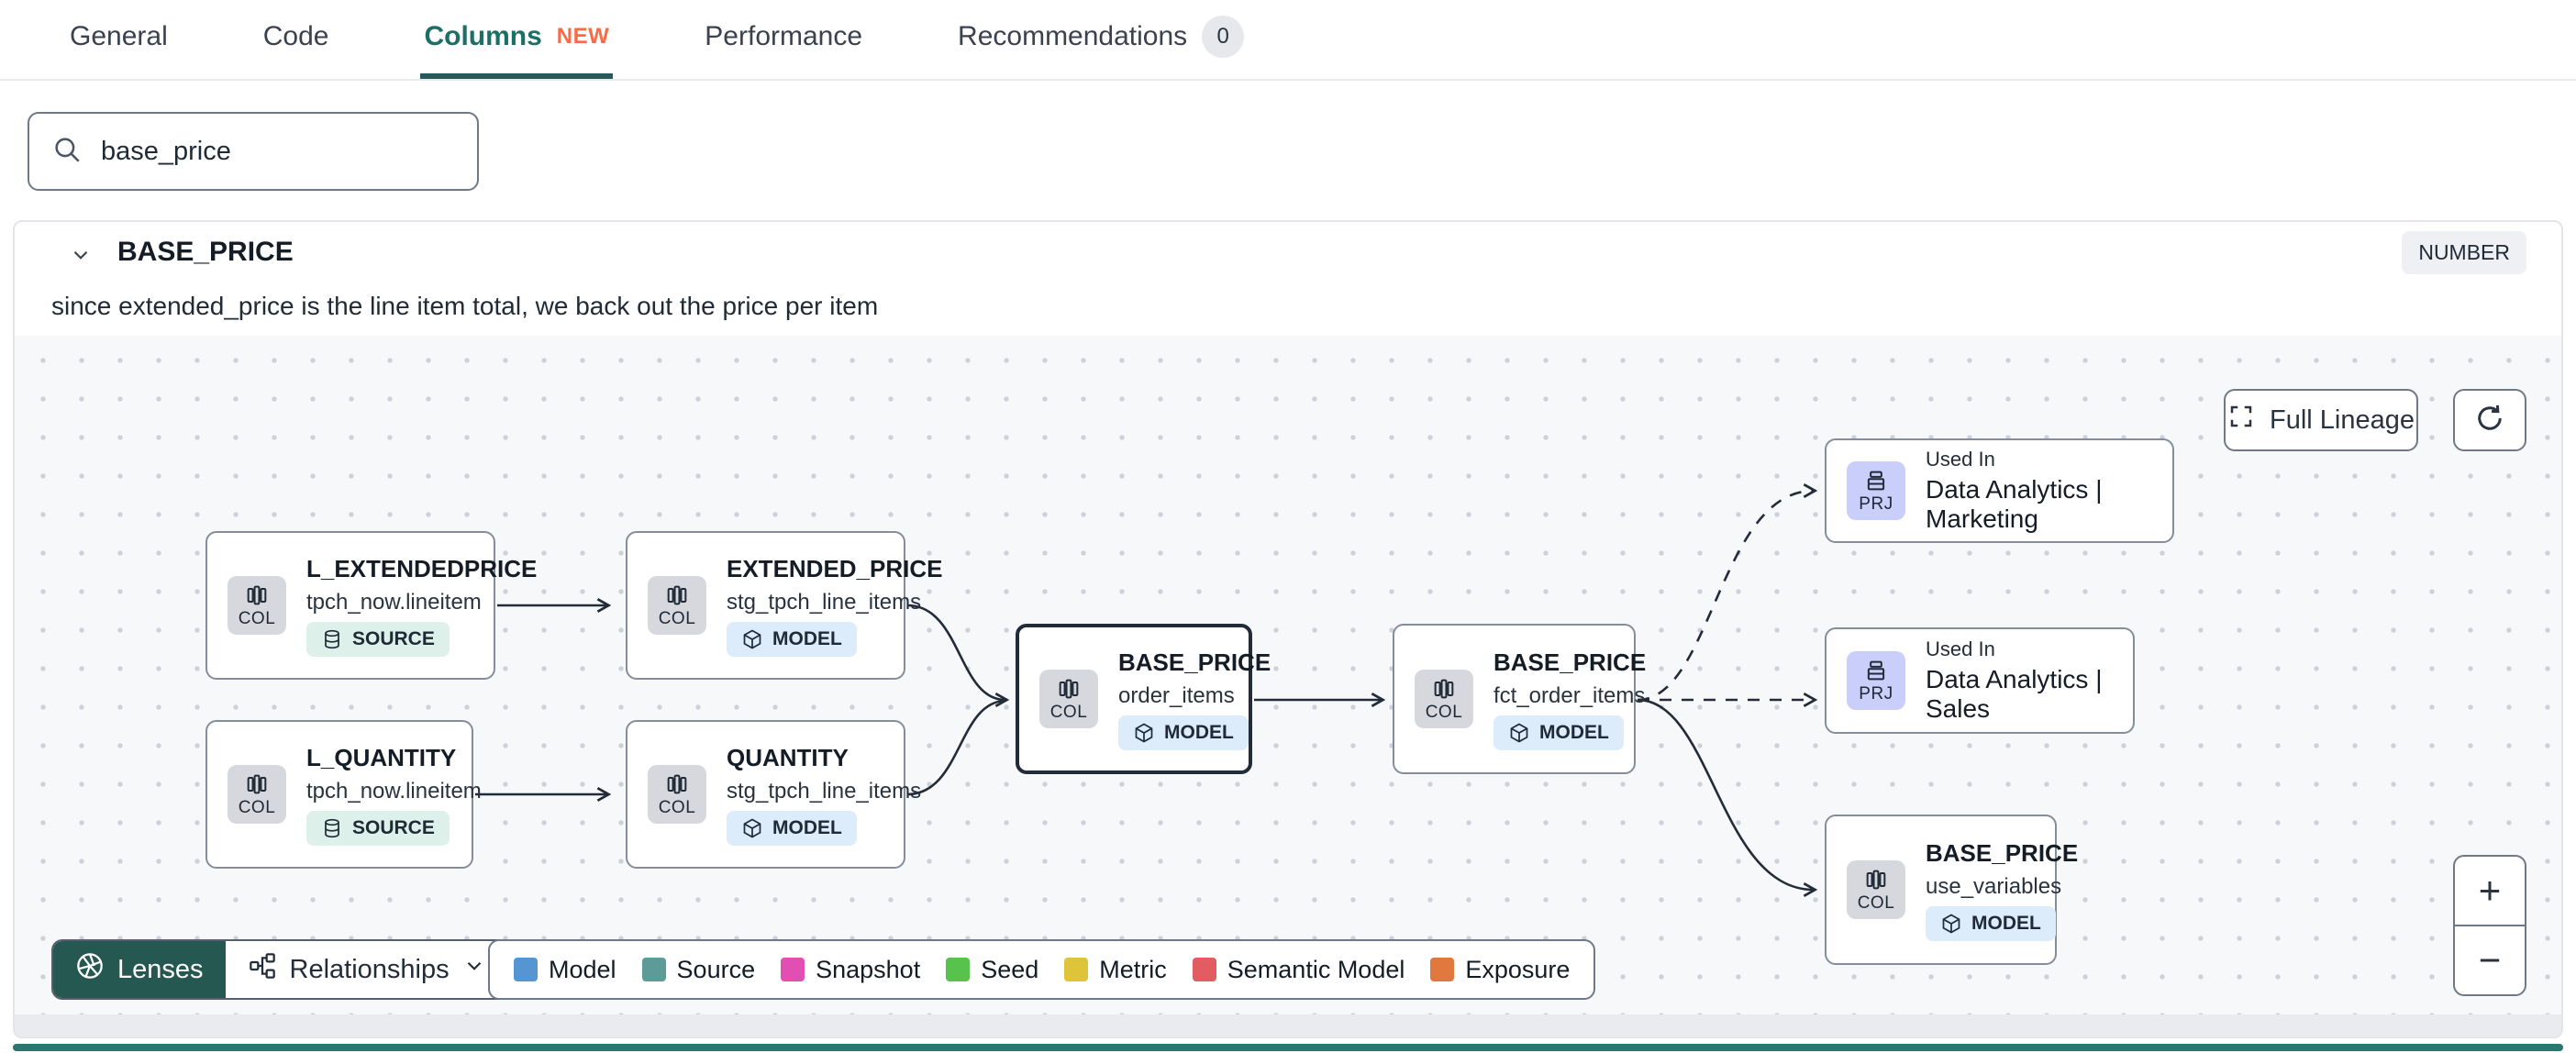 The height and width of the screenshot is (1053, 2576). I want to click on tab-general: General, so click(119, 39).